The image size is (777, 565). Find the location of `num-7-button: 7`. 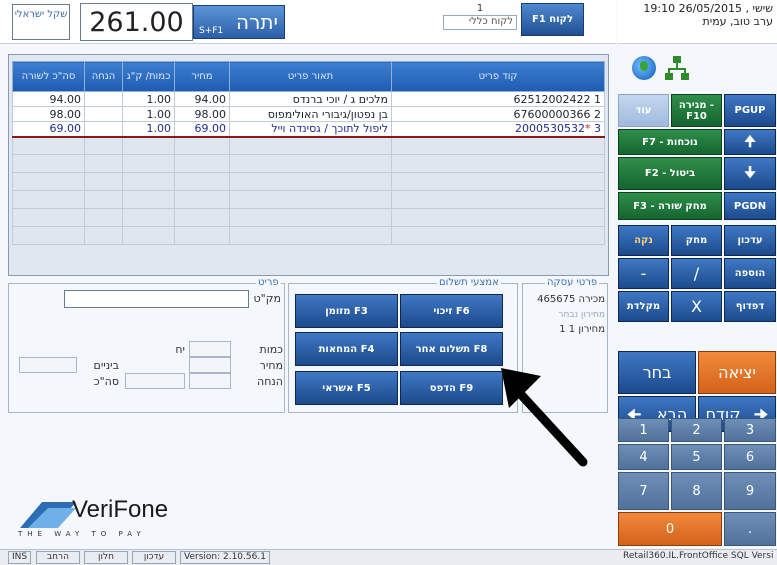

num-7-button: 7 is located at coordinates (643, 491).